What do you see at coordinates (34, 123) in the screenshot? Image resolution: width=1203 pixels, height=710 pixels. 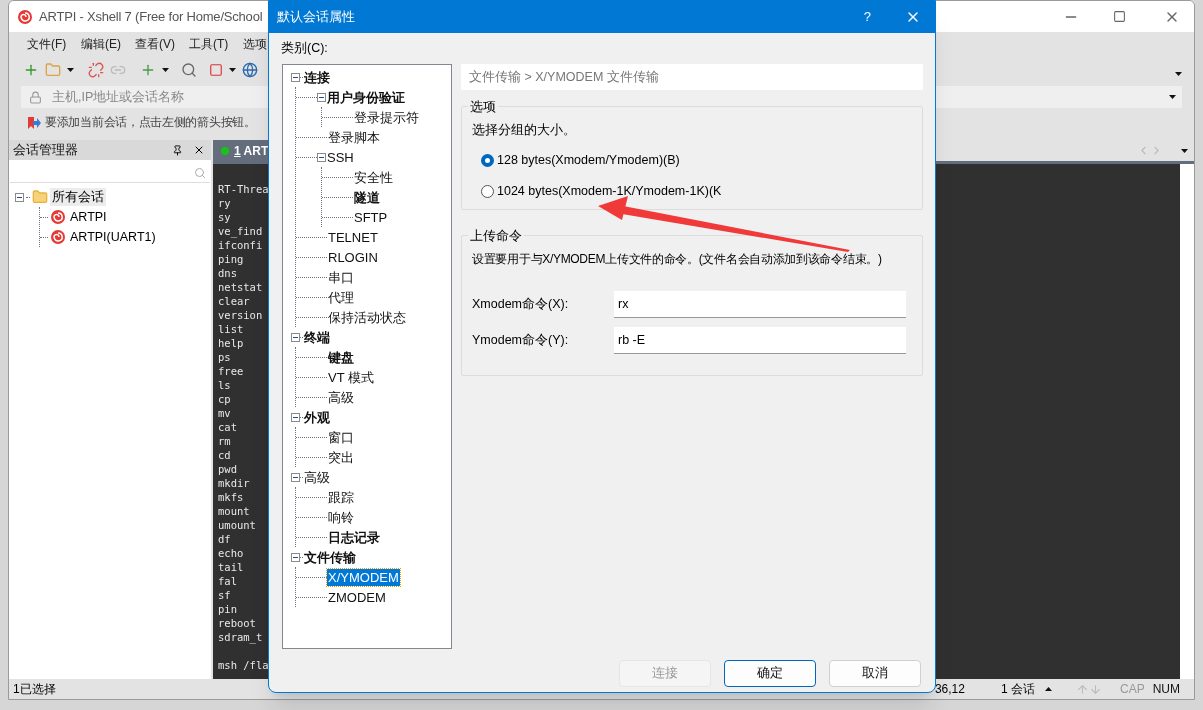 I see `bookmark-arrow-icon` at bounding box center [34, 123].